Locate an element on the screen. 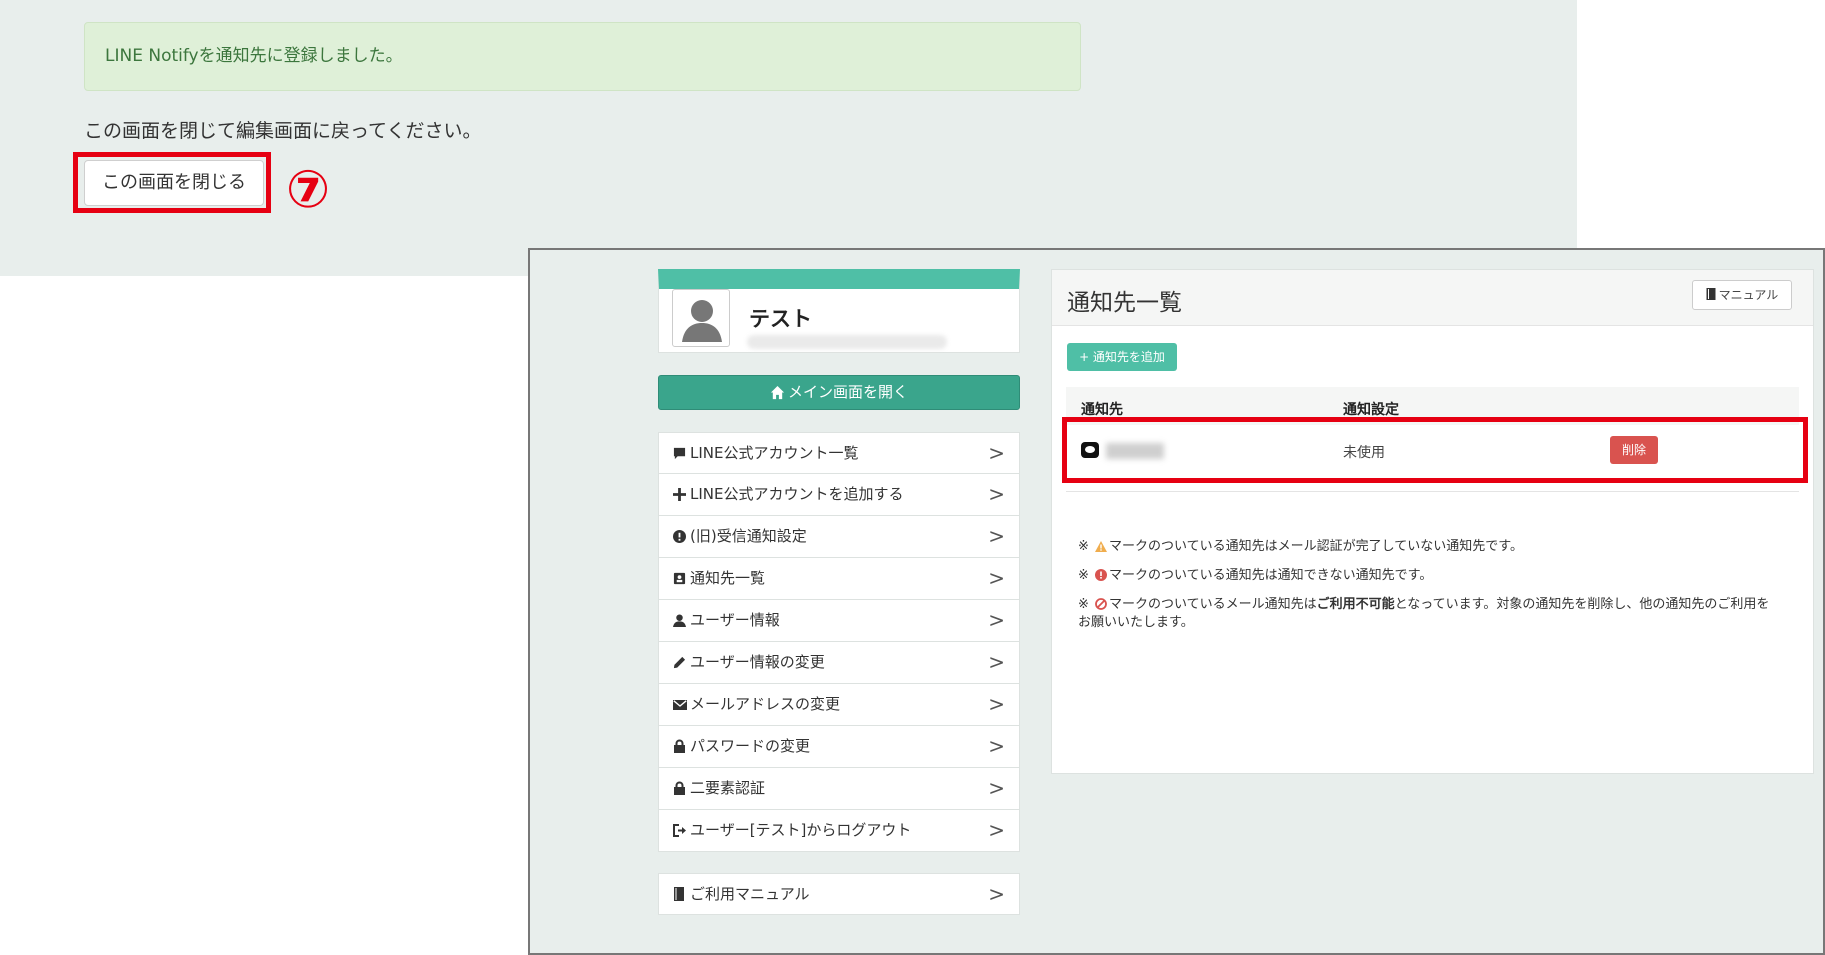 This screenshot has width=1825, height=955. open-main-screen-label: メイン画面を開く is located at coordinates (847, 392).